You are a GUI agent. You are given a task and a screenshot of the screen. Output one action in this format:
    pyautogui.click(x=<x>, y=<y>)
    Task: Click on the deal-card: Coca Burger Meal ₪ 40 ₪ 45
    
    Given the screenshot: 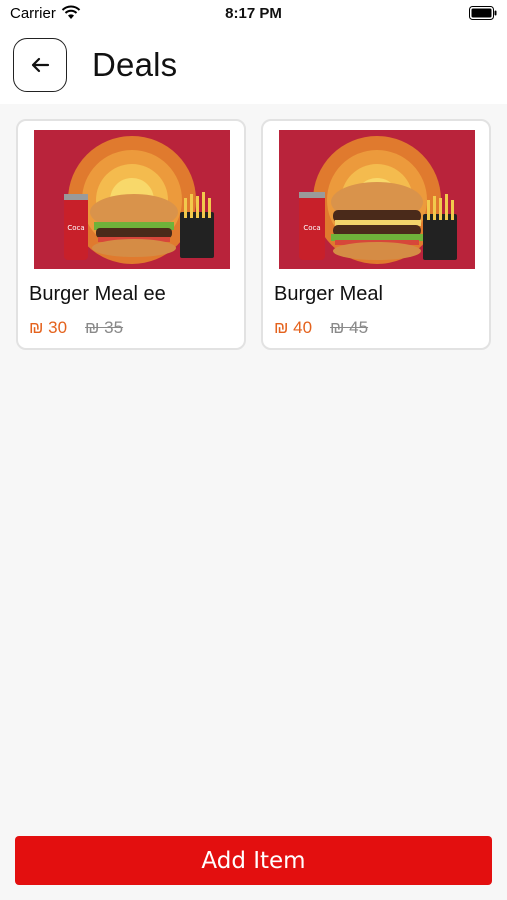 What is the action you would take?
    pyautogui.click(x=376, y=234)
    